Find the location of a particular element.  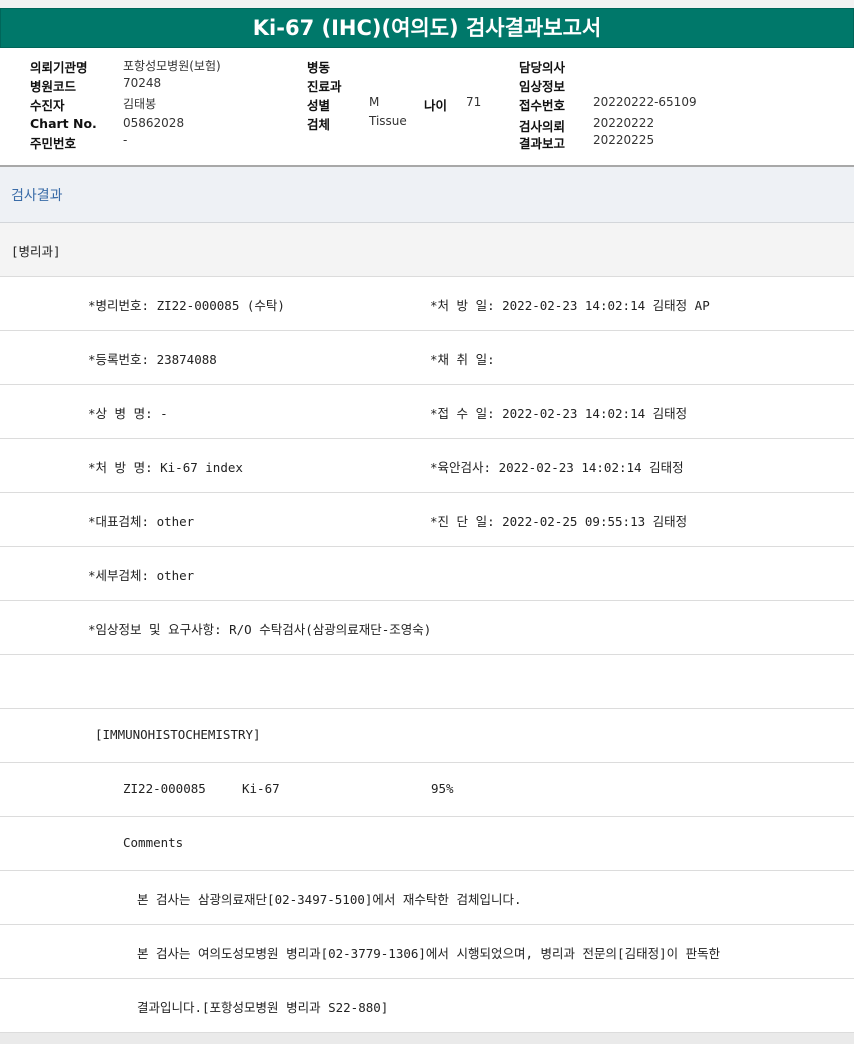

gross-exam: *육안검사: 2022-02-23 14:02:14 김태정 is located at coordinates (557, 467).